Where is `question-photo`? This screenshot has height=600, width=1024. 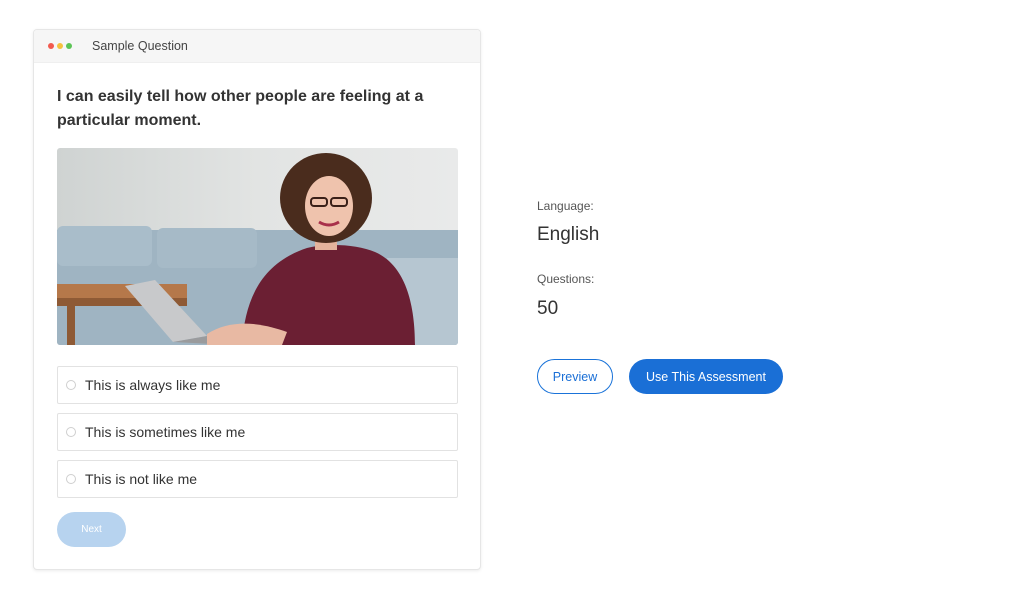
question-photo is located at coordinates (257, 246).